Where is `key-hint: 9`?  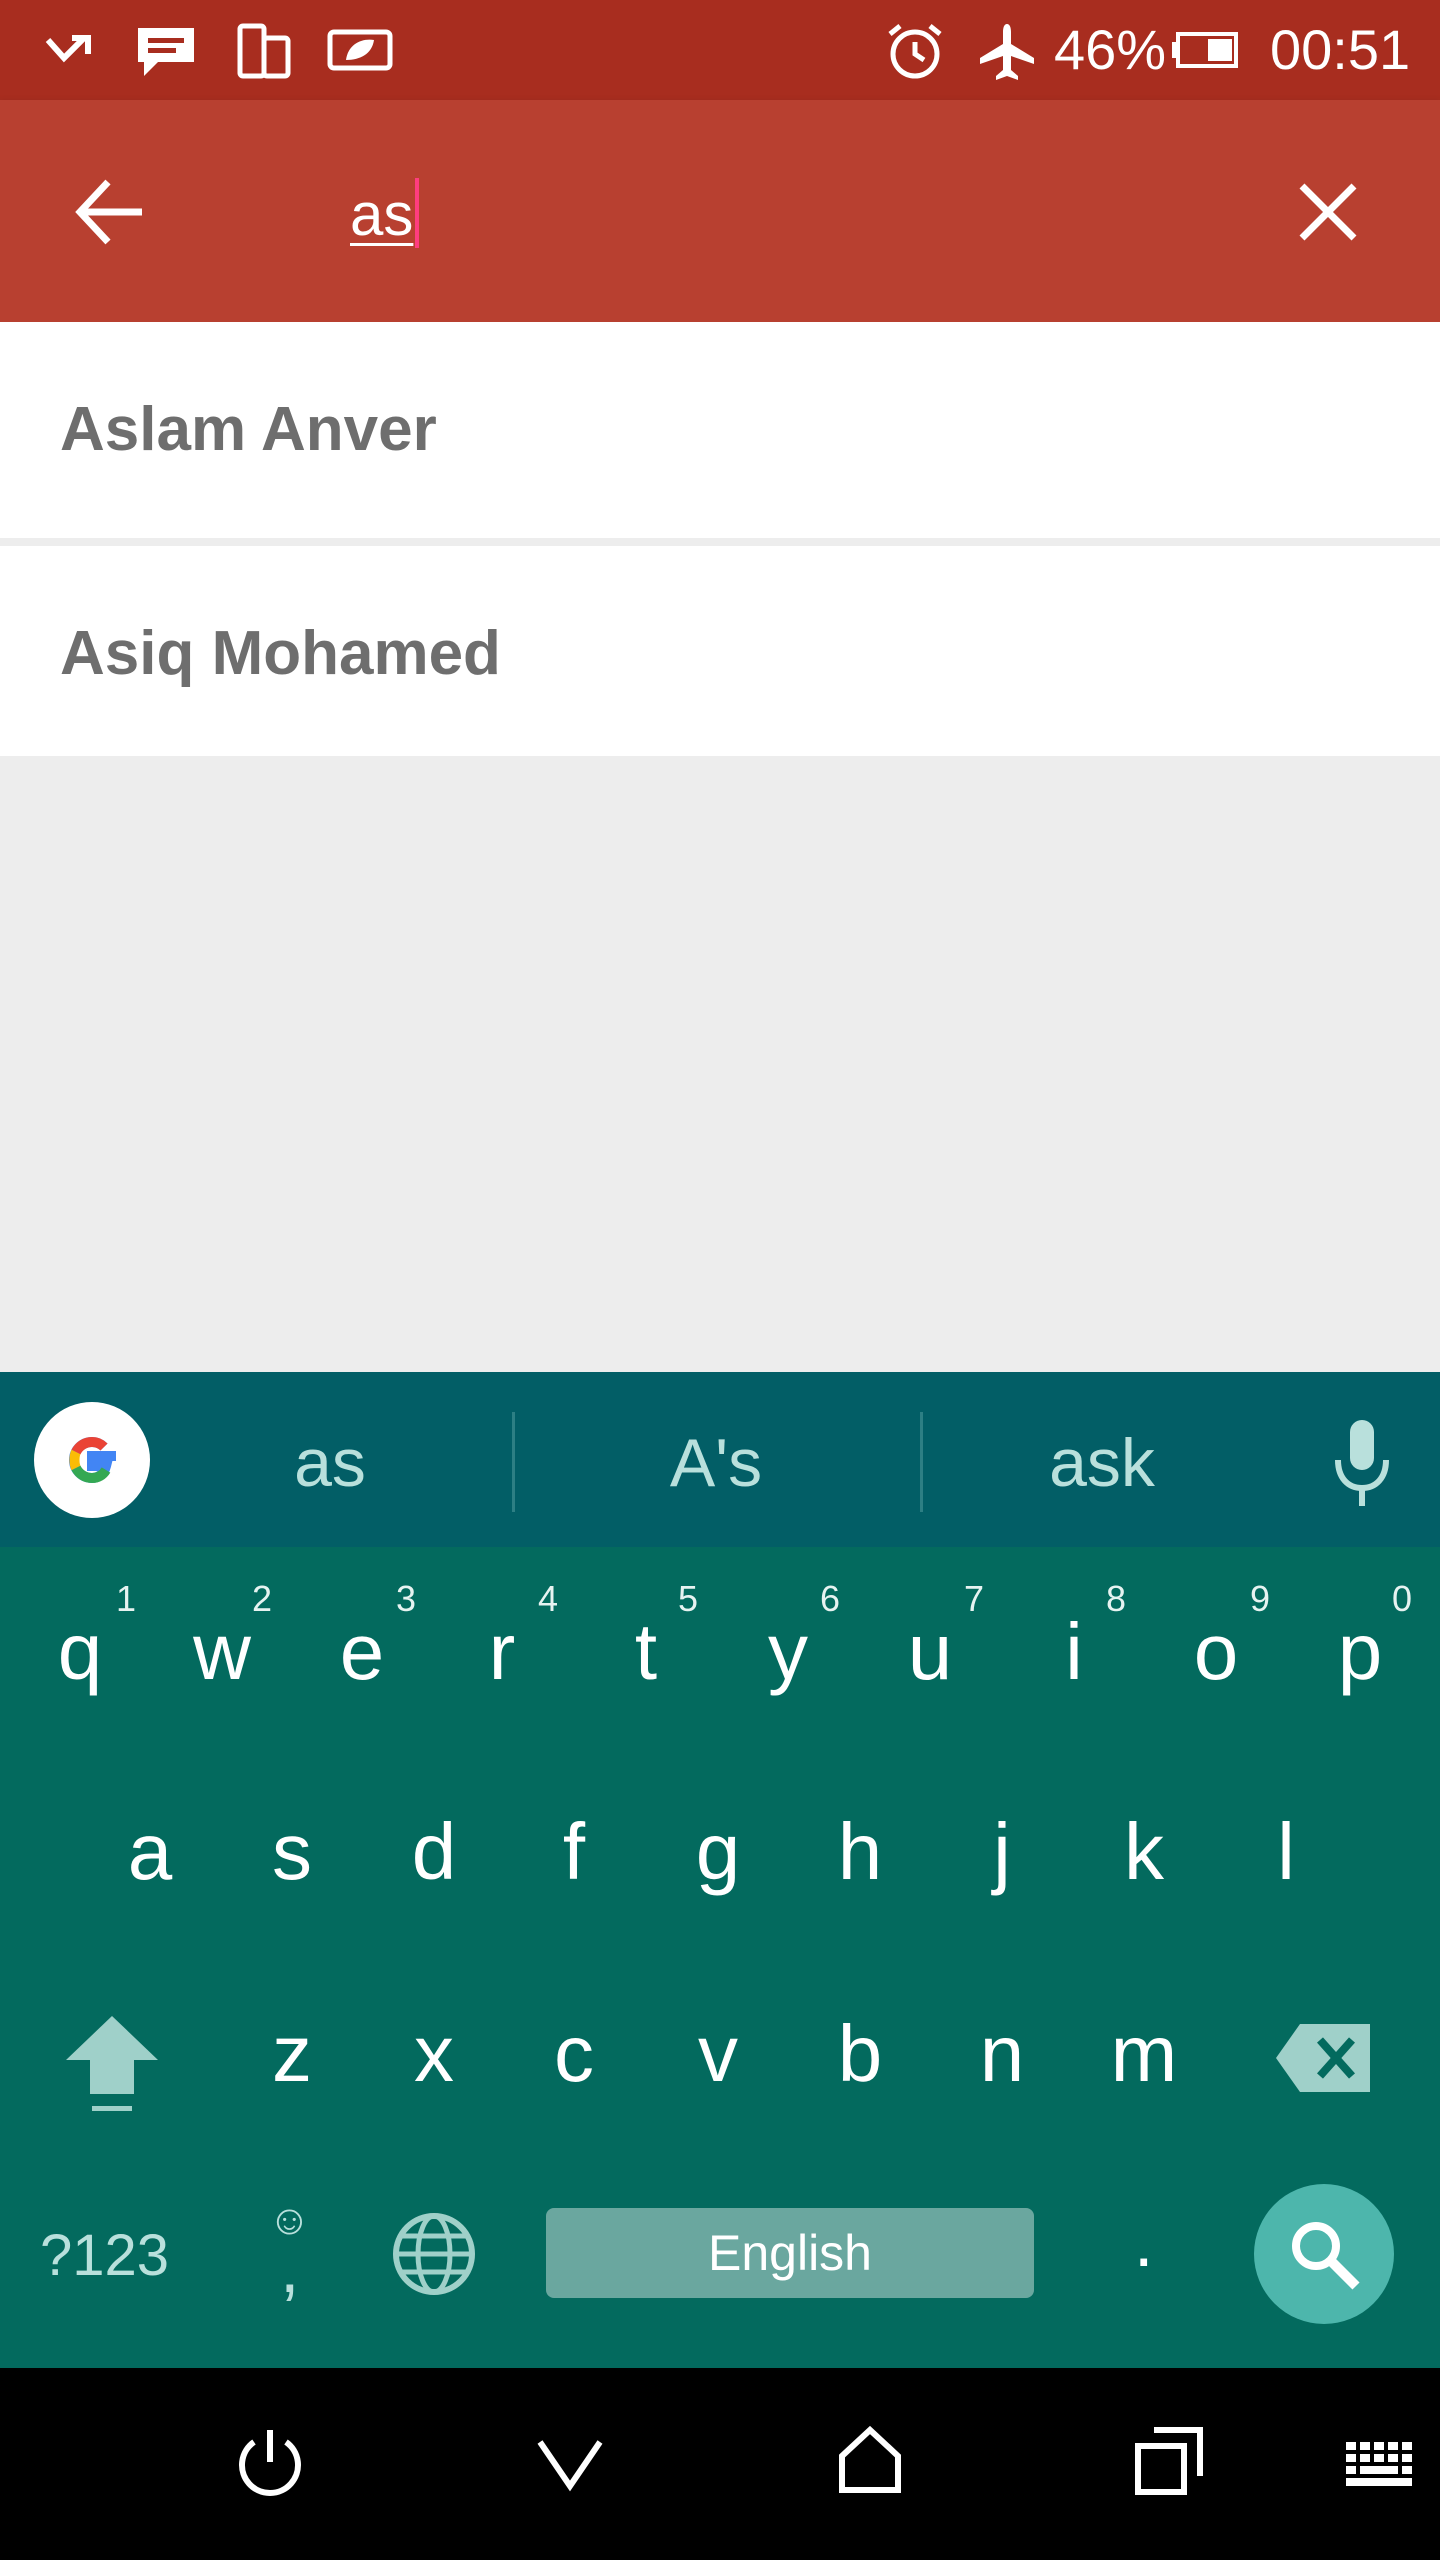 key-hint: 9 is located at coordinates (1260, 1598).